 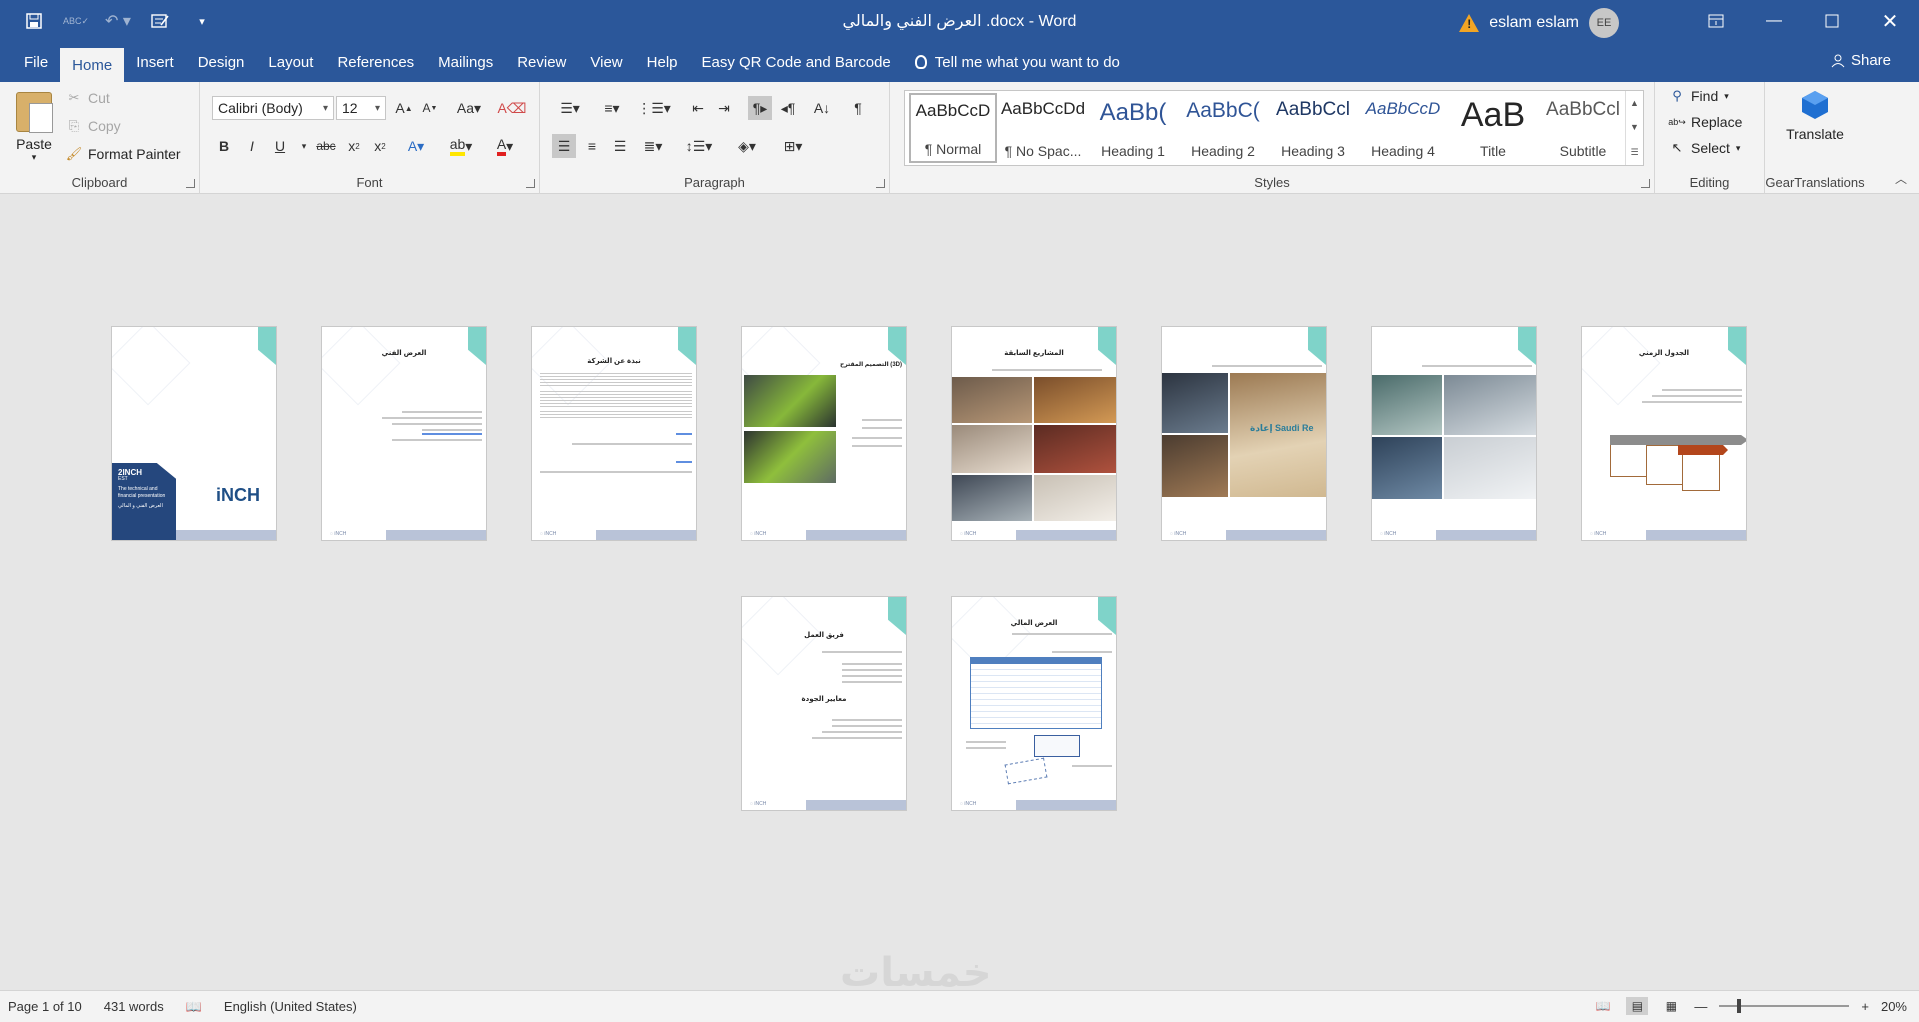 I want to click on multilevel-list-icon: ⋮☰▾, so click(x=654, y=108).